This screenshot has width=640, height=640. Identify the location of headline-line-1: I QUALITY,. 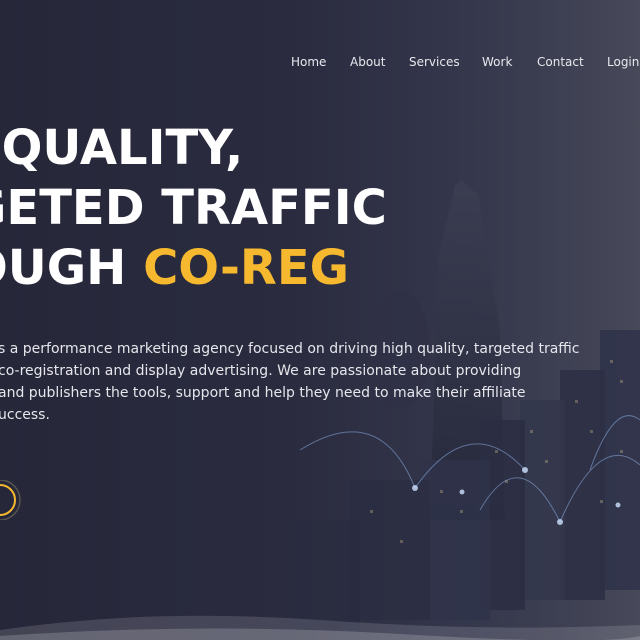
(122, 148).